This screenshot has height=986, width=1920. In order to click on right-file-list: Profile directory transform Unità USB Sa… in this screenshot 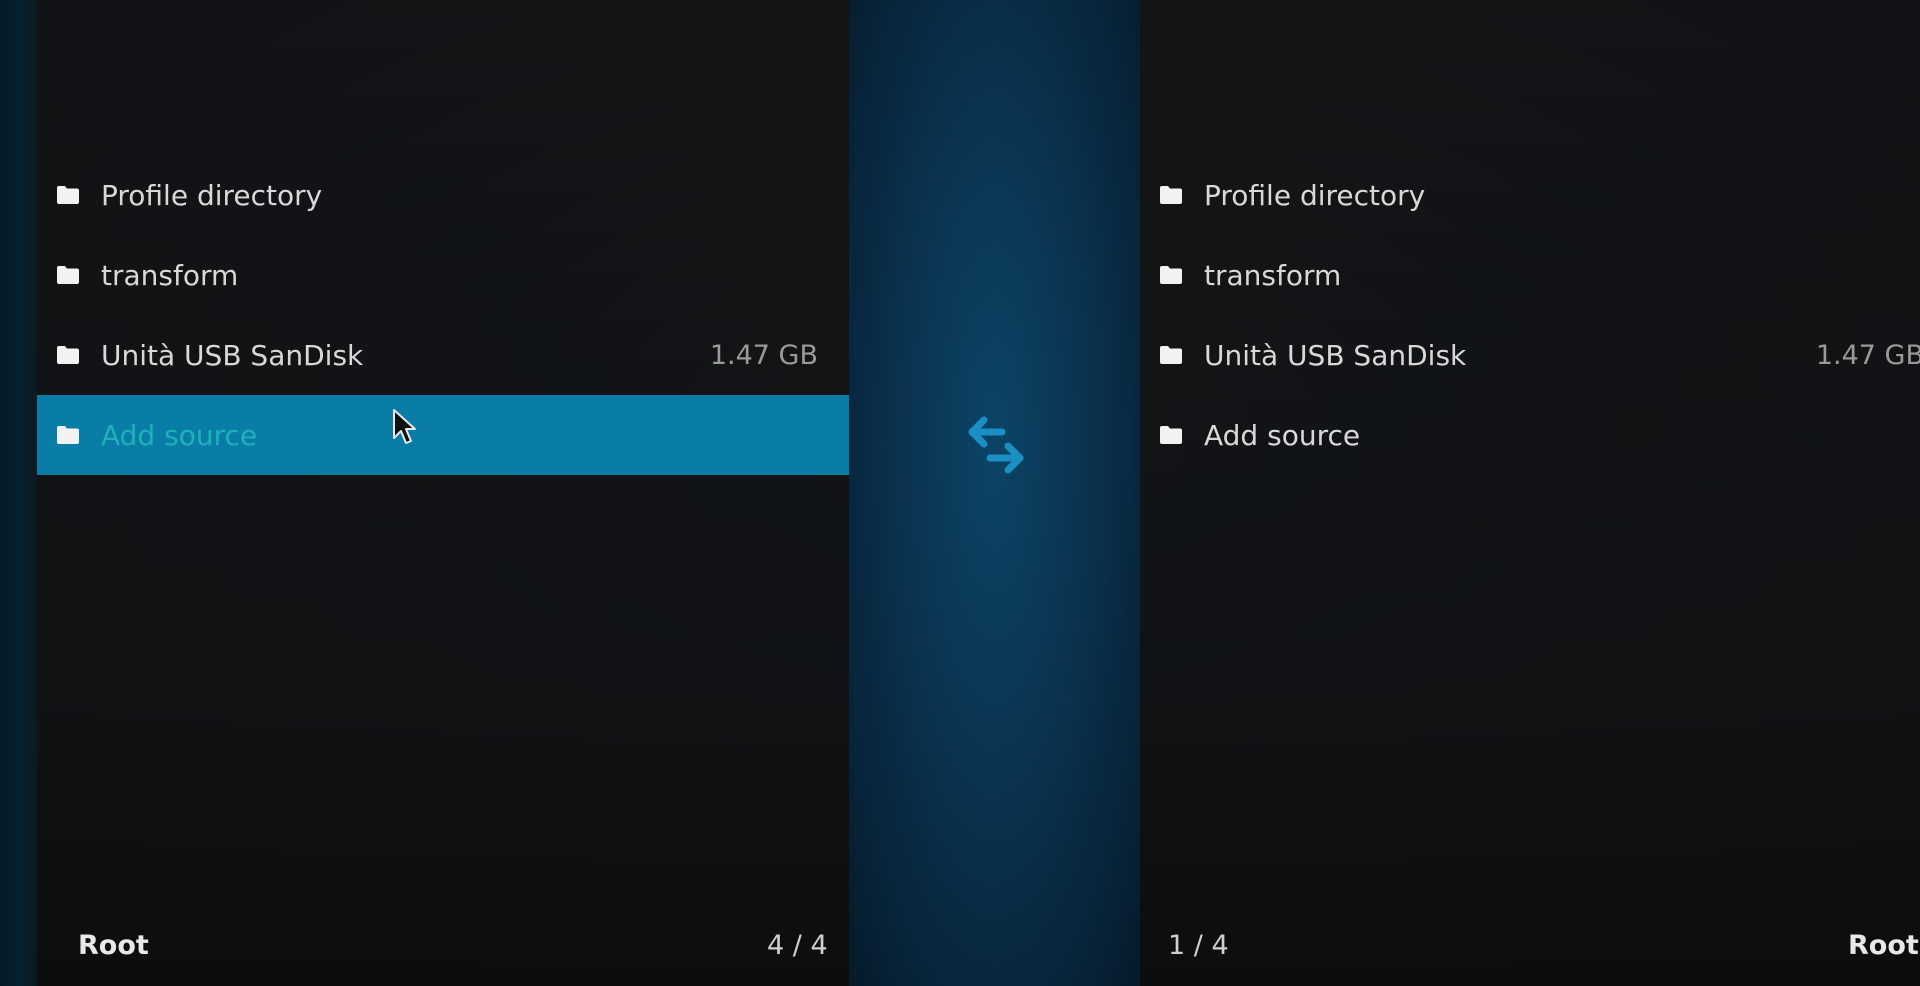, I will do `click(1530, 315)`.